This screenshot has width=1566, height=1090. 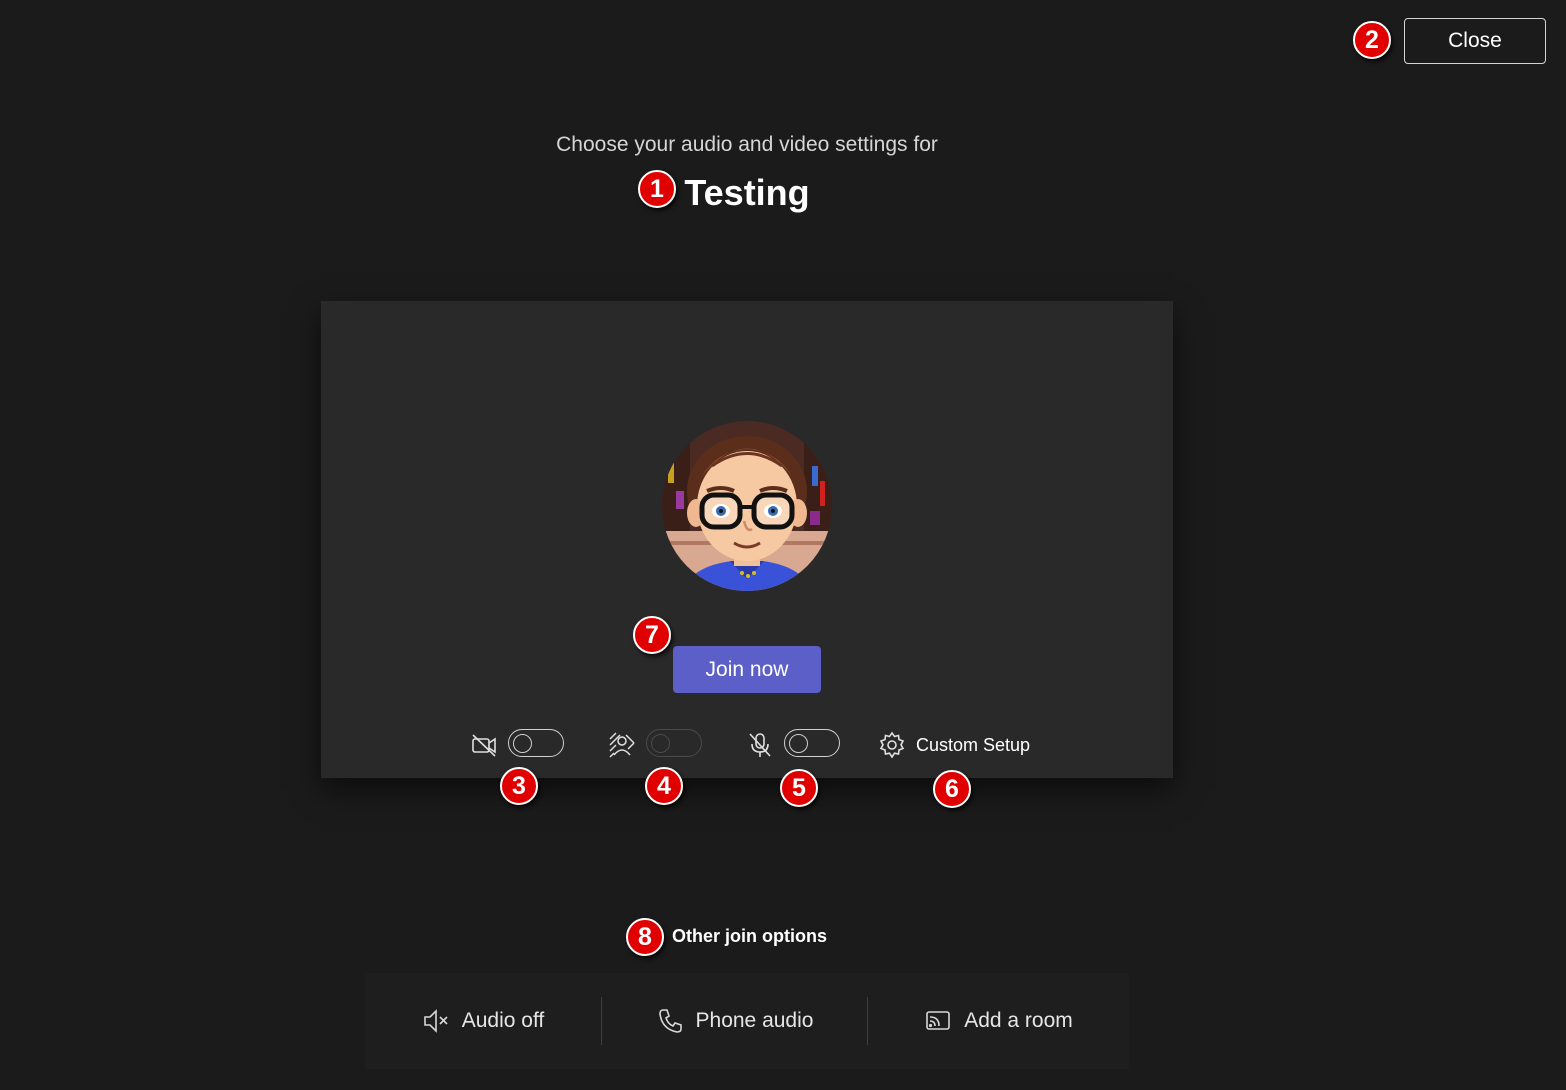 What do you see at coordinates (622, 745) in the screenshot?
I see `background-effects-icon` at bounding box center [622, 745].